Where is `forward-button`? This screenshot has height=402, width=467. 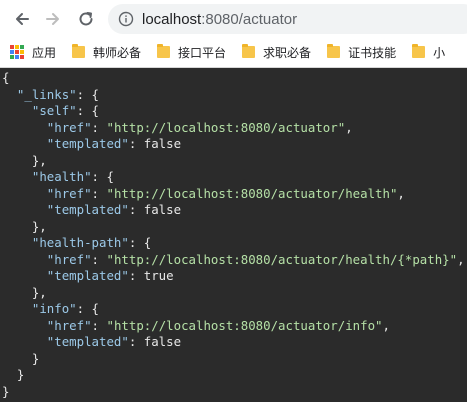
forward-button is located at coordinates (53, 19).